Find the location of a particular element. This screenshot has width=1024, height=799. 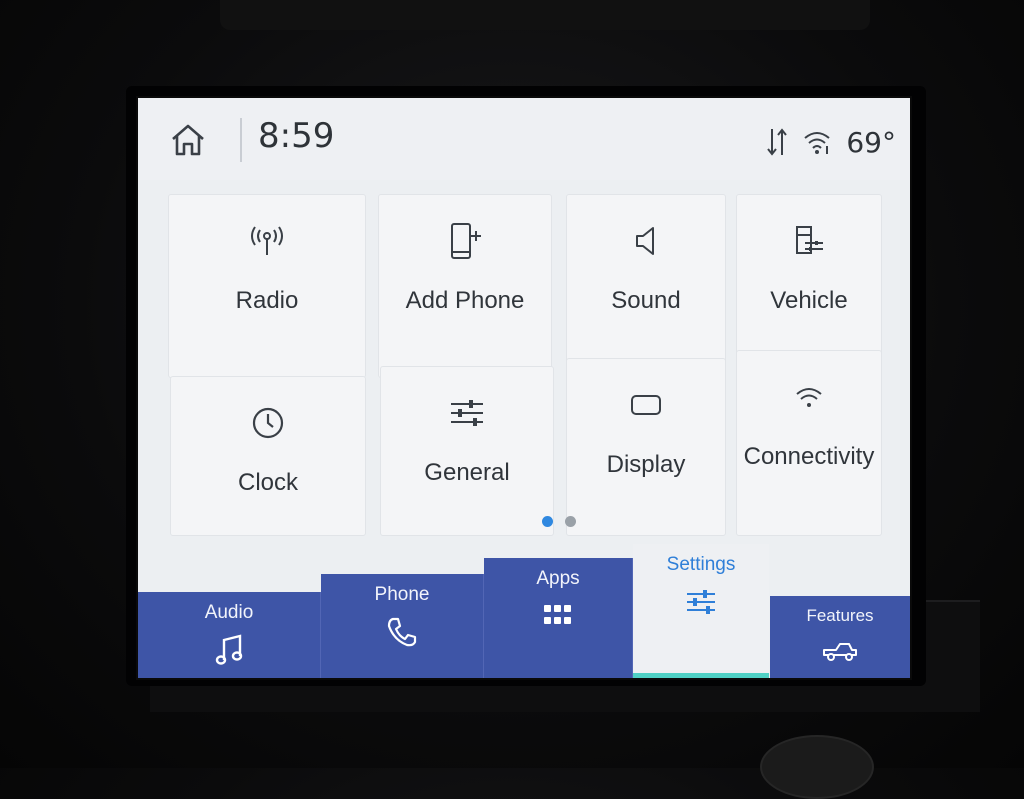

nav-apps: Apps is located at coordinates (558, 618).